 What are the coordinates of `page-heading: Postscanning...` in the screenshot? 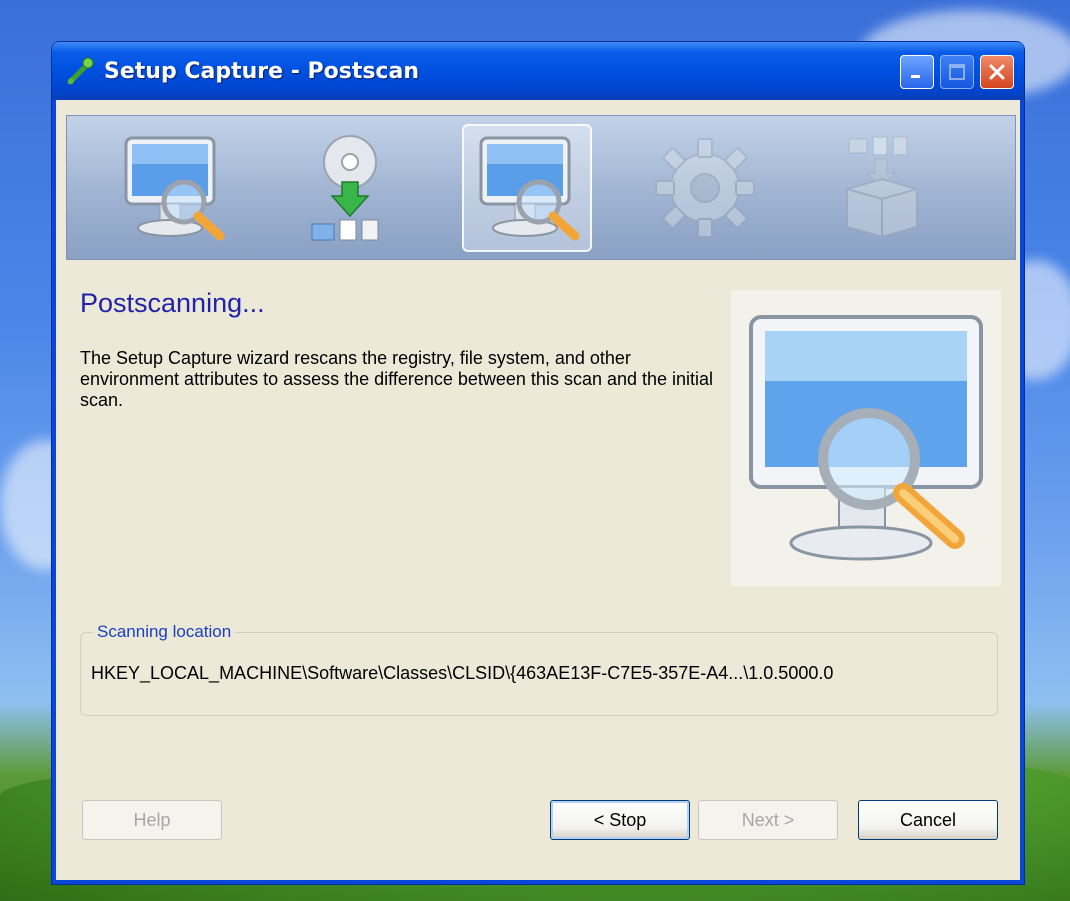 It's located at (172, 303).